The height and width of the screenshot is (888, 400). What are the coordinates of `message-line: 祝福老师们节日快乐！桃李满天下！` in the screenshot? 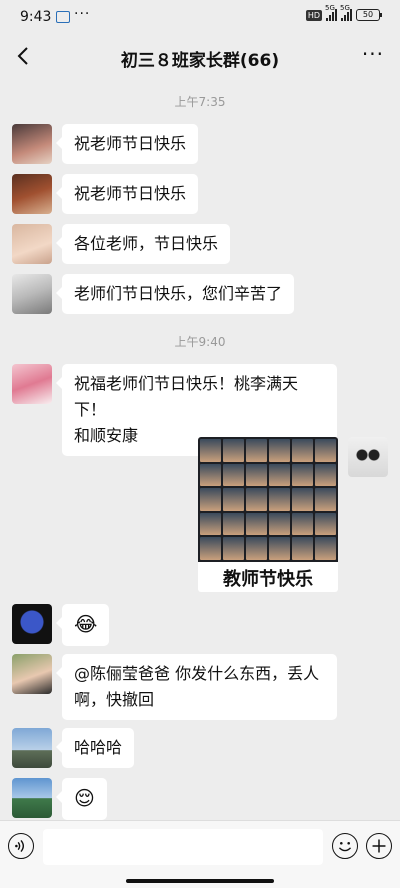 It's located at (186, 396).